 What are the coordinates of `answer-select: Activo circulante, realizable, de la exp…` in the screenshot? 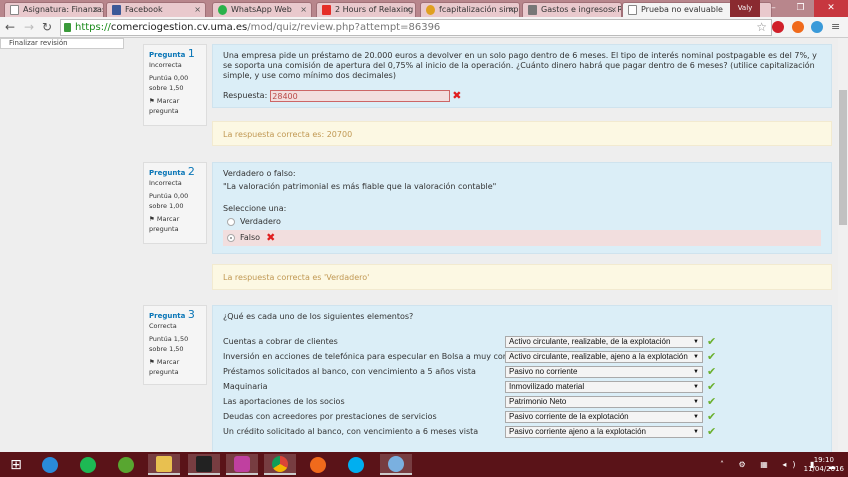 It's located at (604, 341).